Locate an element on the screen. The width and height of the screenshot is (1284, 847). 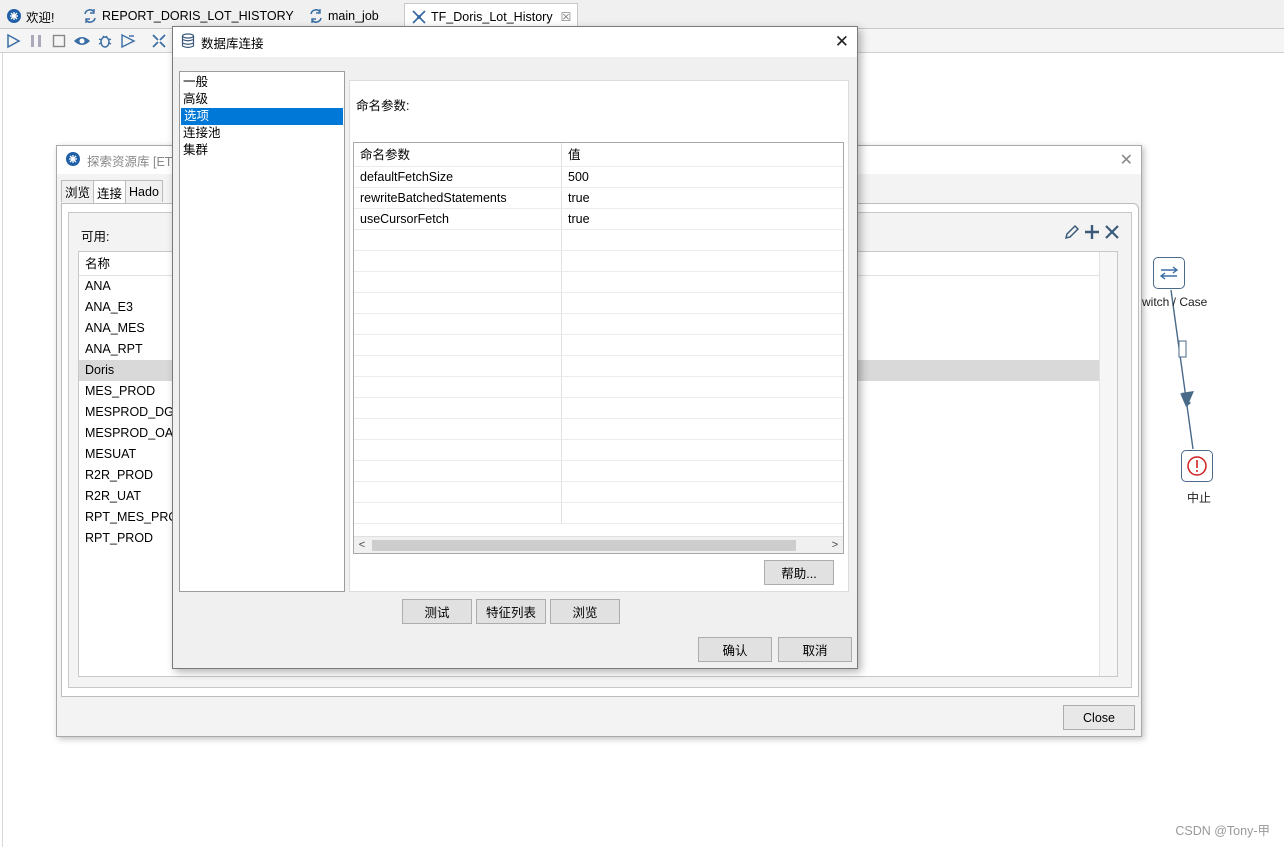
close-tab-icon: ☒ is located at coordinates (566, 17).